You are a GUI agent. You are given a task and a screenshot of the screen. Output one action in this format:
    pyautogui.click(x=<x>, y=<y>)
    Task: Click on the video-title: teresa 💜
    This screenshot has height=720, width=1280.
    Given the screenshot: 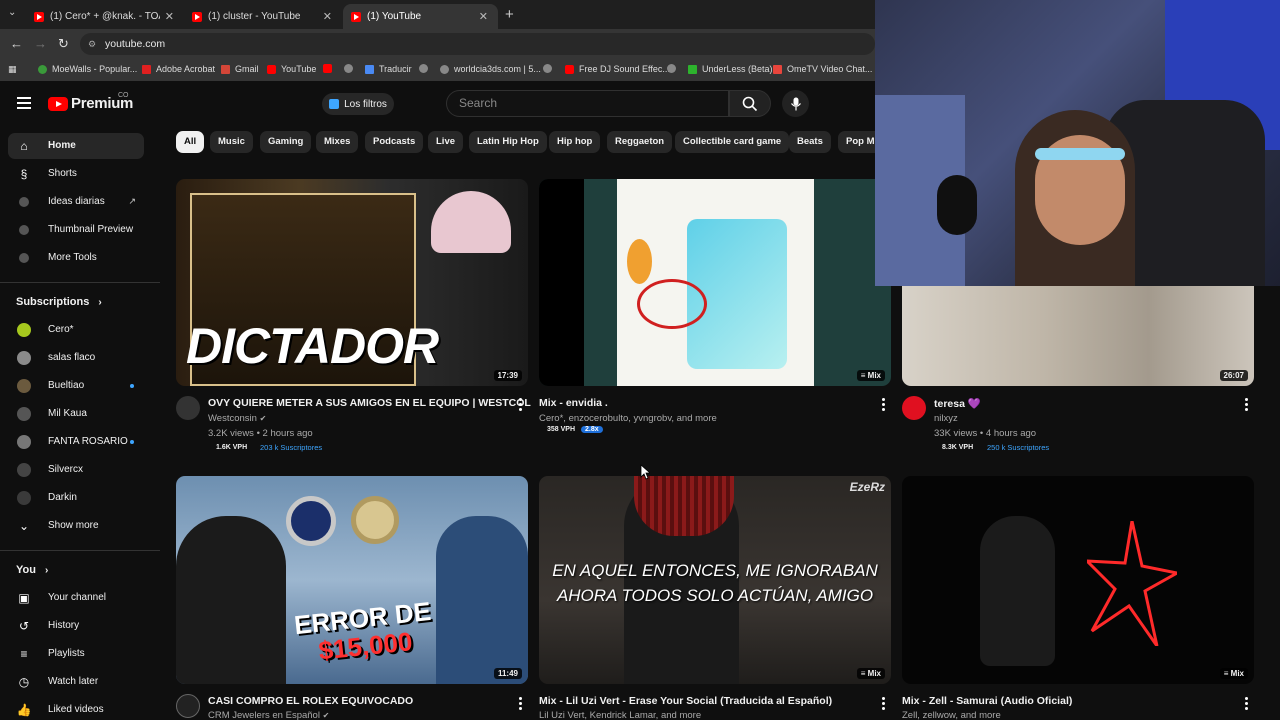 What is the action you would take?
    pyautogui.click(x=957, y=403)
    